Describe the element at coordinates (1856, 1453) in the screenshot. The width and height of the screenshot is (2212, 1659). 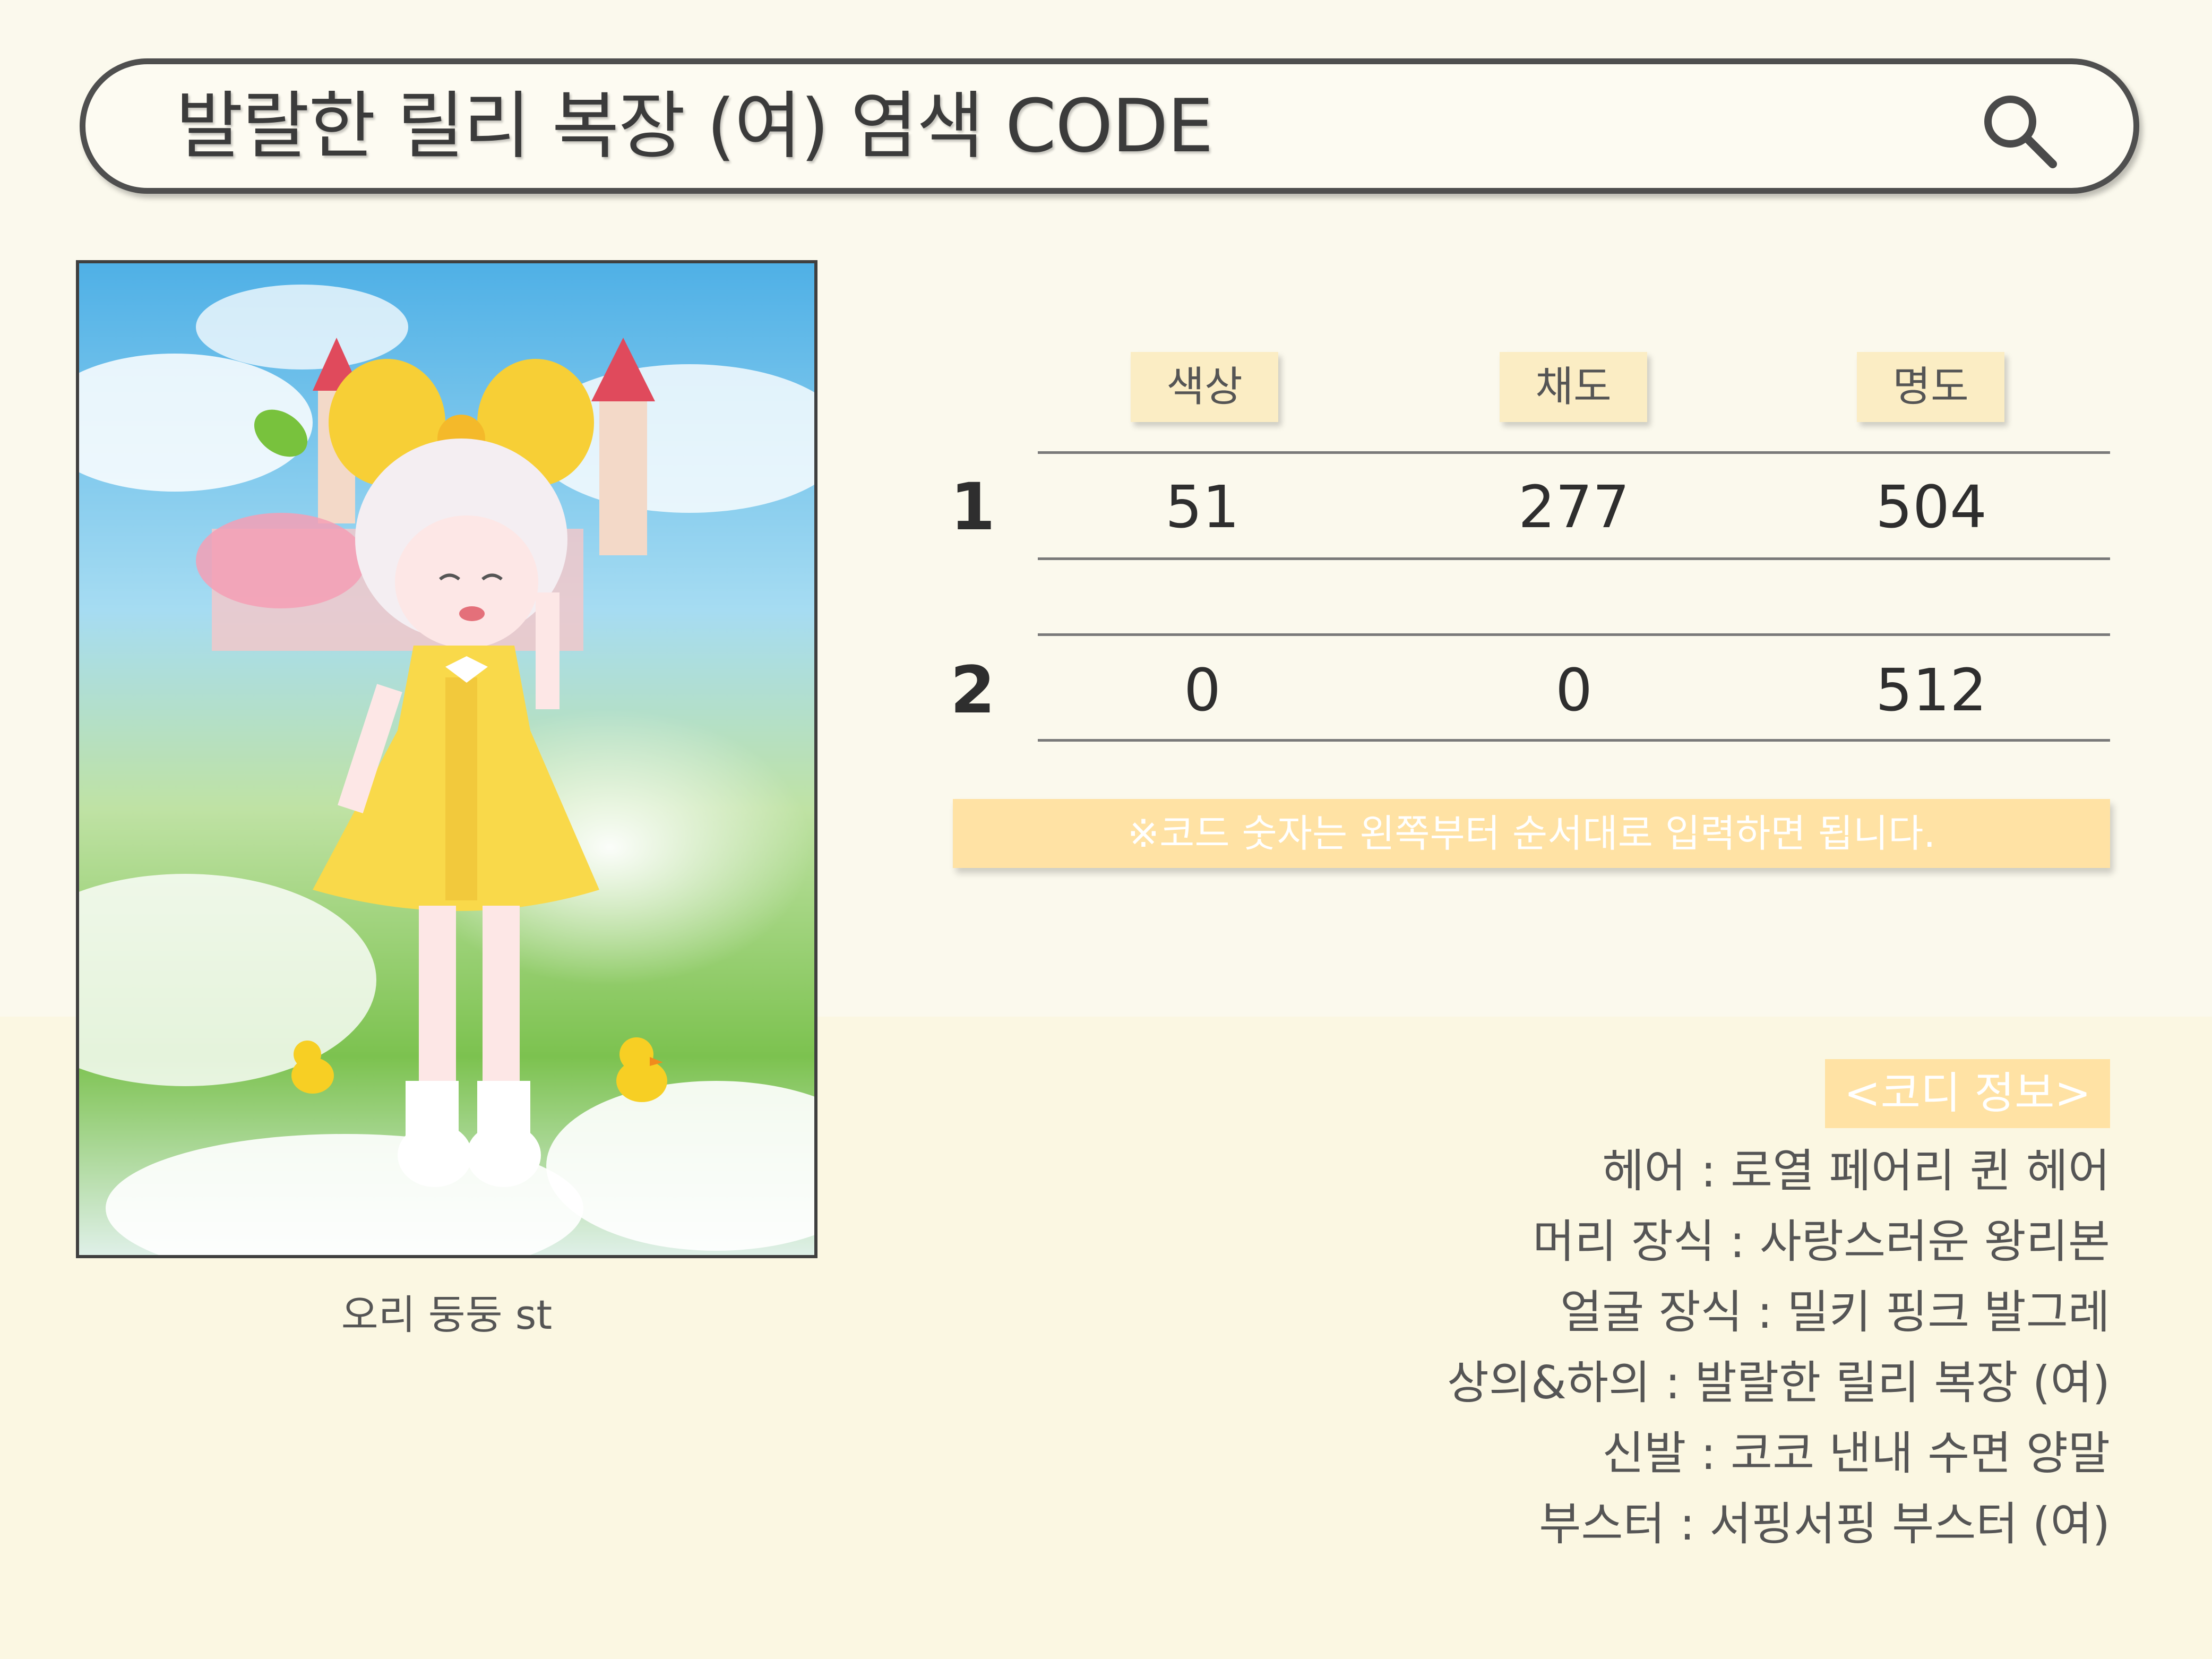
I see `info-shoes: 신발 : 코코 낸내 수면 양말` at that location.